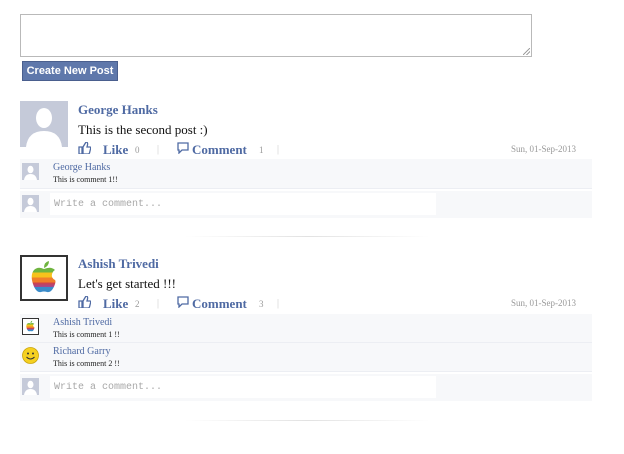  Describe the element at coordinates (137, 304) in the screenshot. I see `like-count: 2` at that location.